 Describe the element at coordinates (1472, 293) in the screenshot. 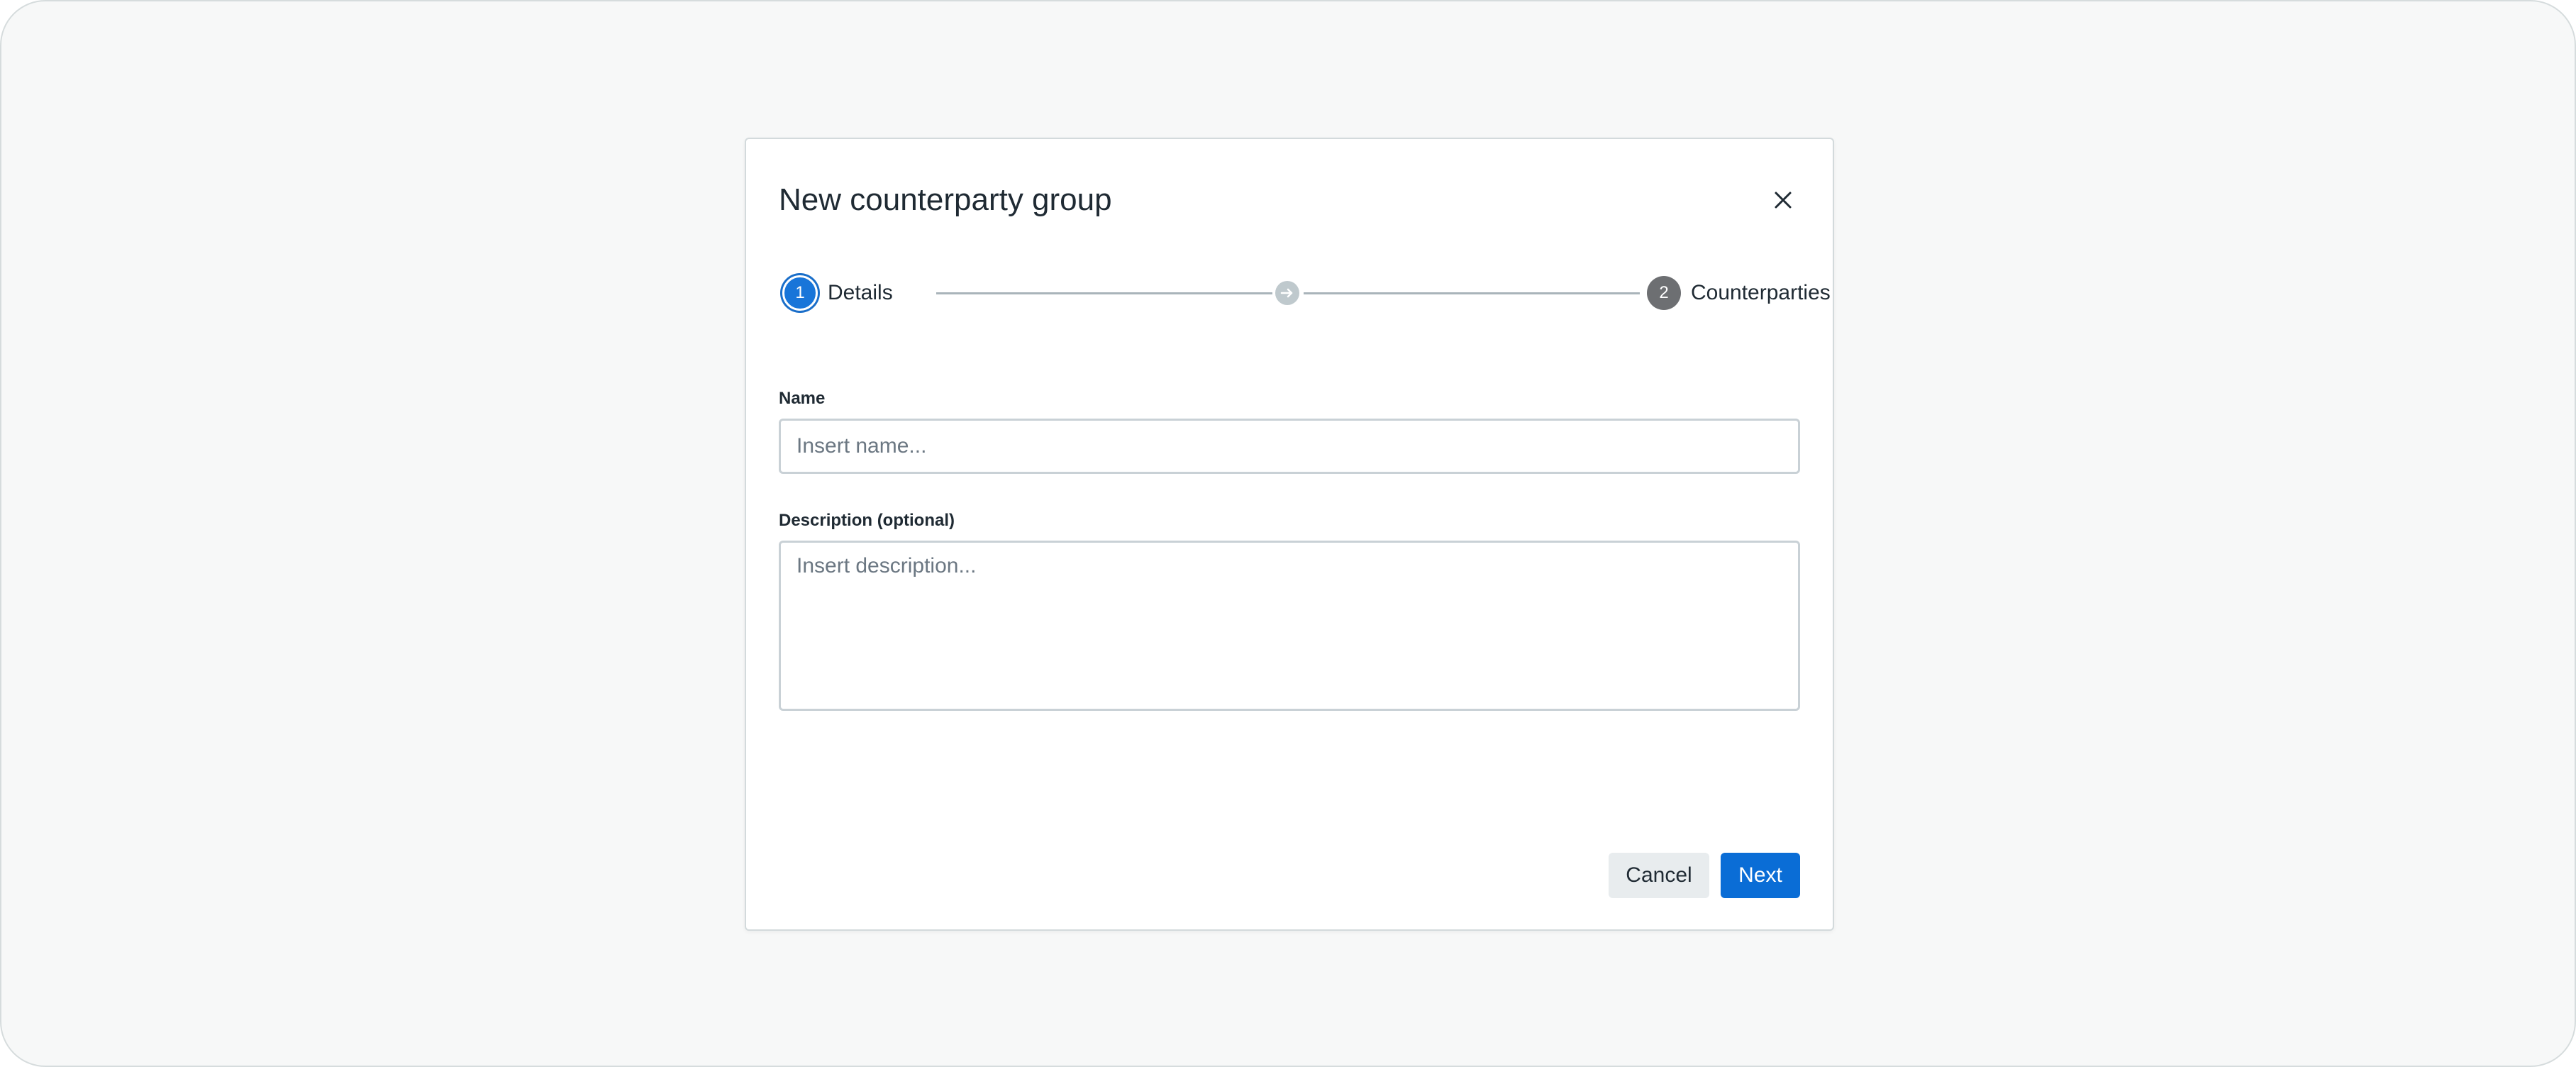

I see `step-connector-line-right` at that location.